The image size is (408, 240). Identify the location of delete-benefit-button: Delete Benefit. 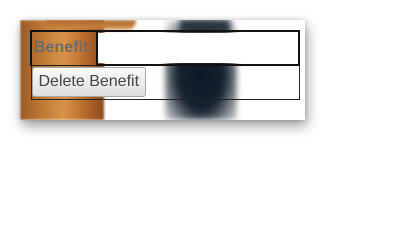
(89, 82).